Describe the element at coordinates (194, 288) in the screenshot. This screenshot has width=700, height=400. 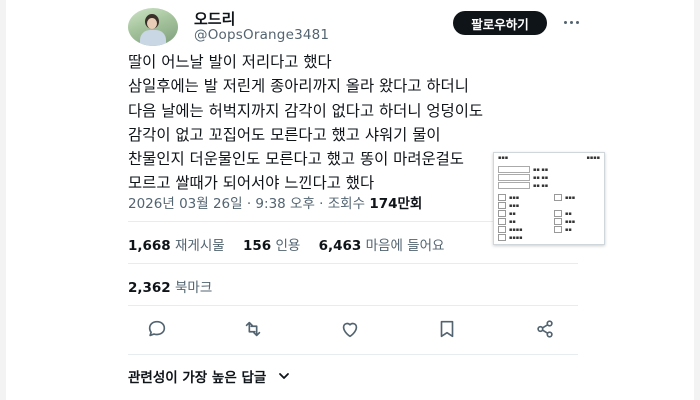
I see `bookmarks-label: 북마크` at that location.